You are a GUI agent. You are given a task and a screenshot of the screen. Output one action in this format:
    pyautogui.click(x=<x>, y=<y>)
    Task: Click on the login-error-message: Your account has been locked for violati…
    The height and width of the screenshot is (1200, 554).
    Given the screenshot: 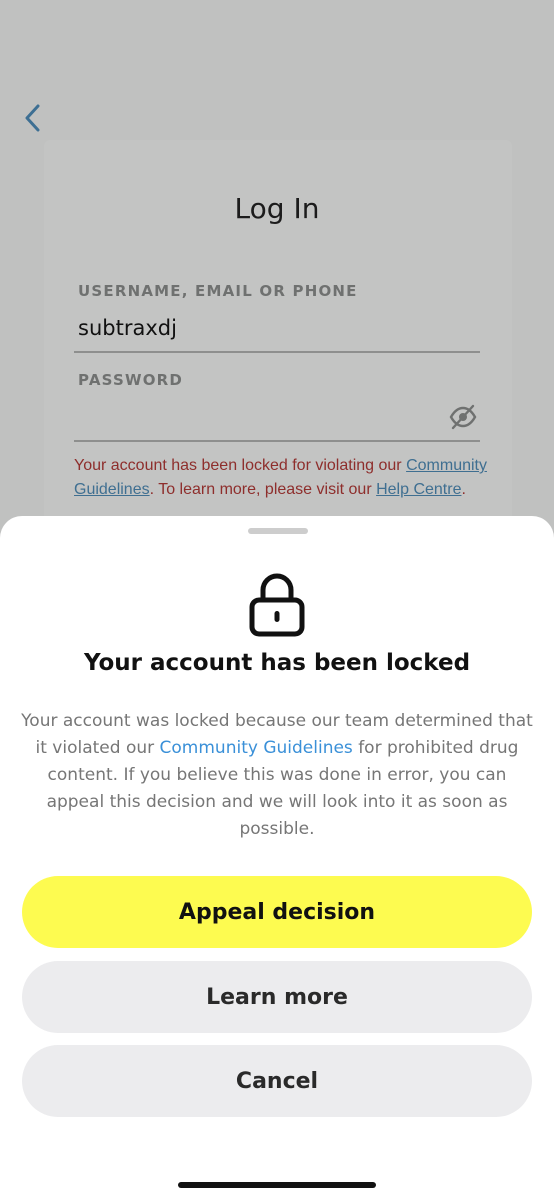 What is the action you would take?
    pyautogui.click(x=284, y=478)
    